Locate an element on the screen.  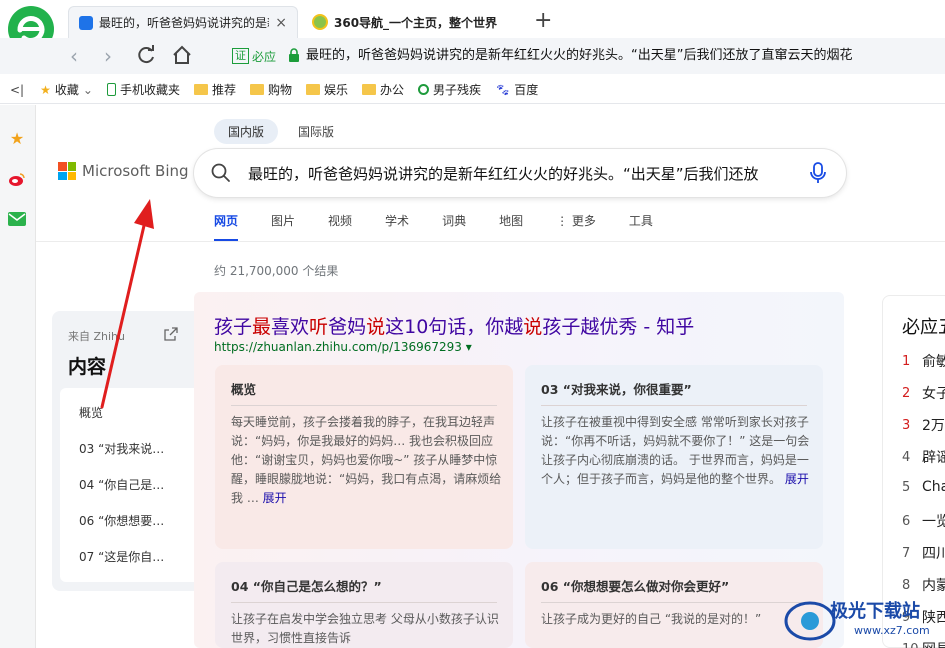
tab-web: 网页 is located at coordinates (226, 227).